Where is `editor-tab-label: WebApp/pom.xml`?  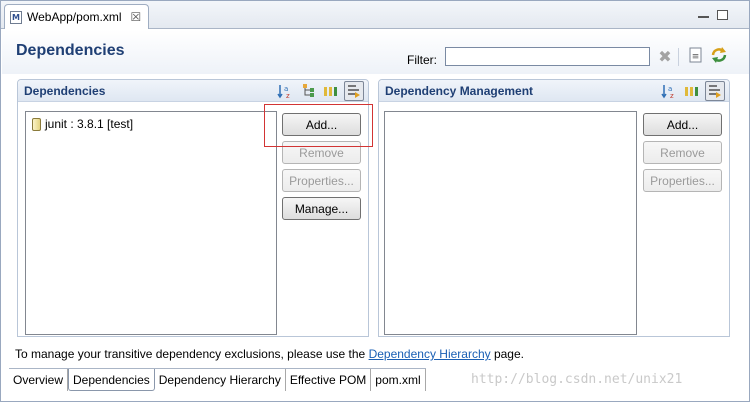
editor-tab-label: WebApp/pom.xml is located at coordinates (74, 17).